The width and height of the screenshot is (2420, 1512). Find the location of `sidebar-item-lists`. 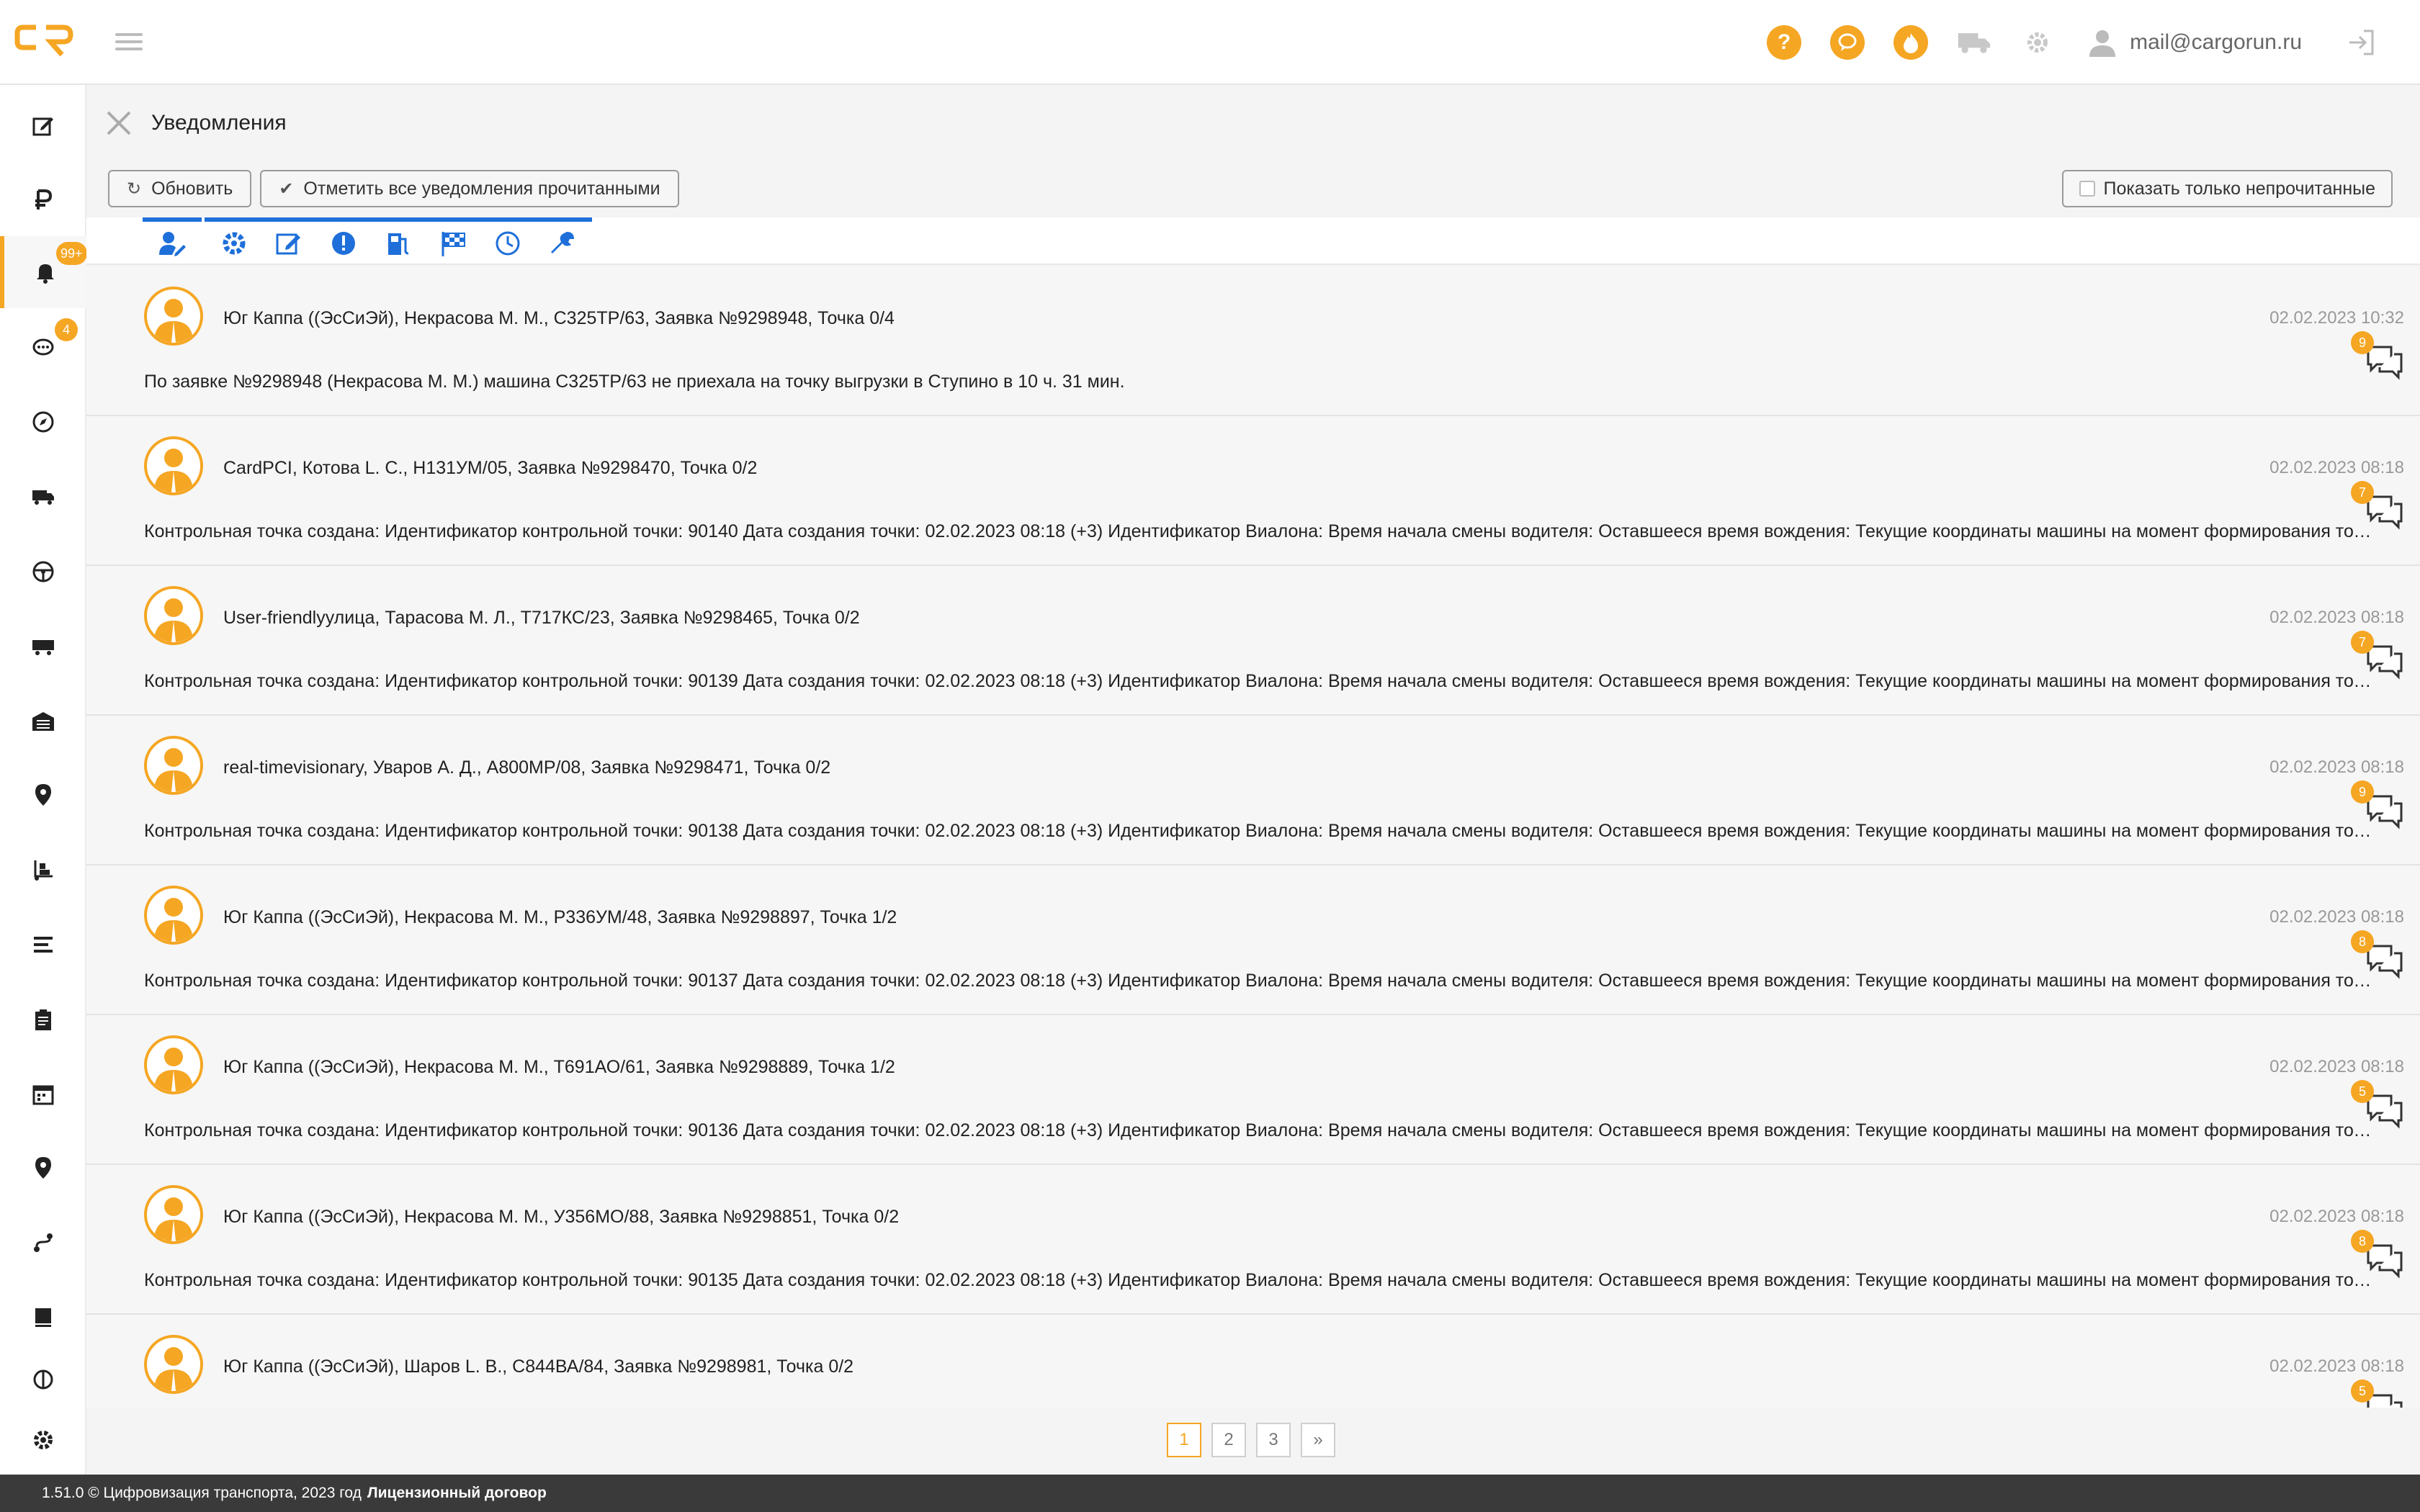

sidebar-item-lists is located at coordinates (43, 945).